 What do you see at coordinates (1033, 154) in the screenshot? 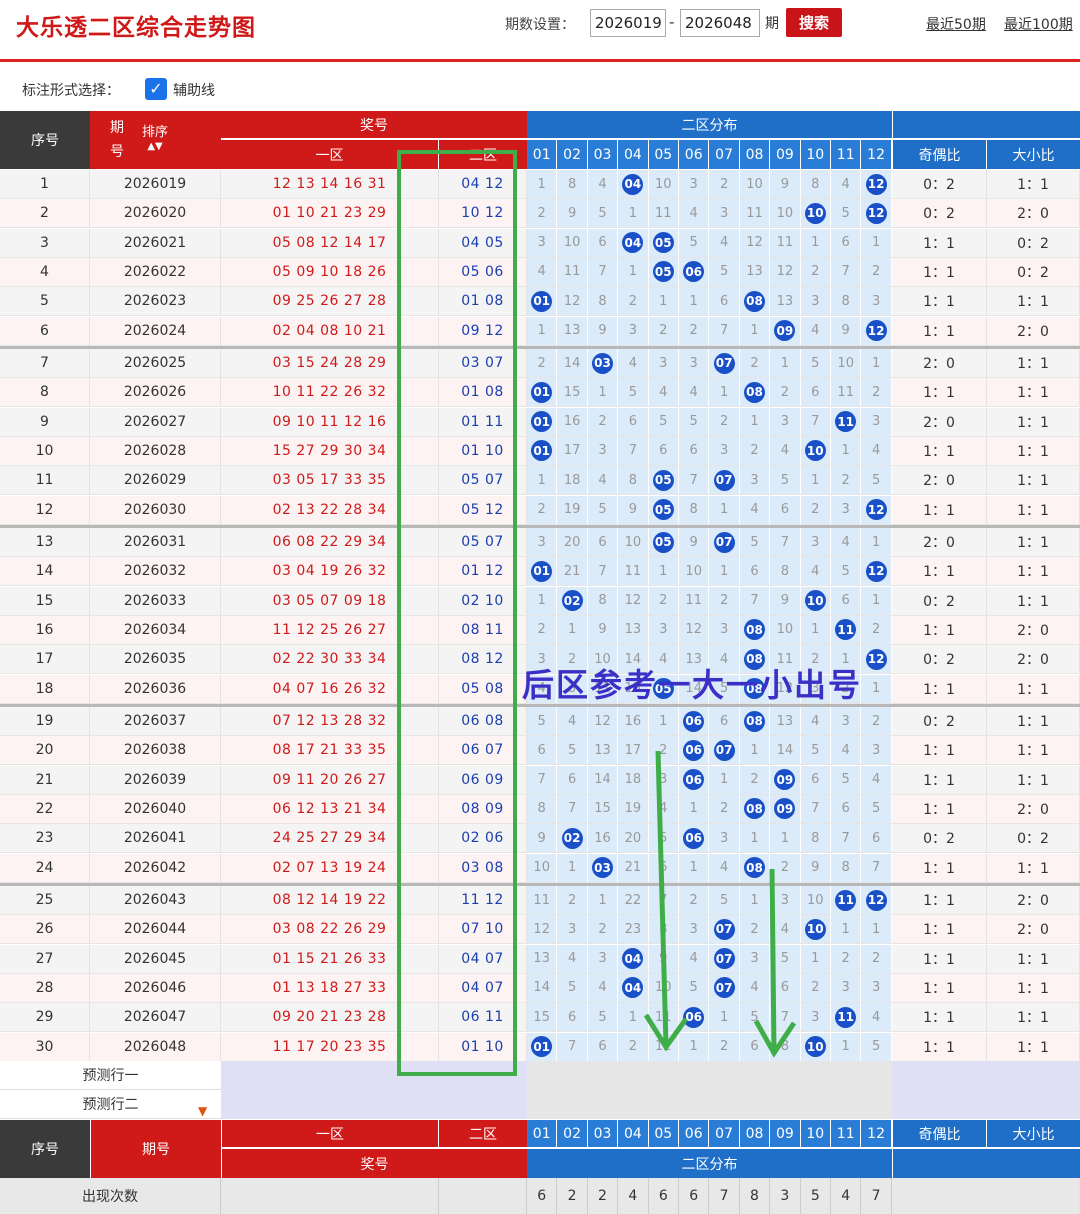
I see `header-big-small: 大小比` at bounding box center [1033, 154].